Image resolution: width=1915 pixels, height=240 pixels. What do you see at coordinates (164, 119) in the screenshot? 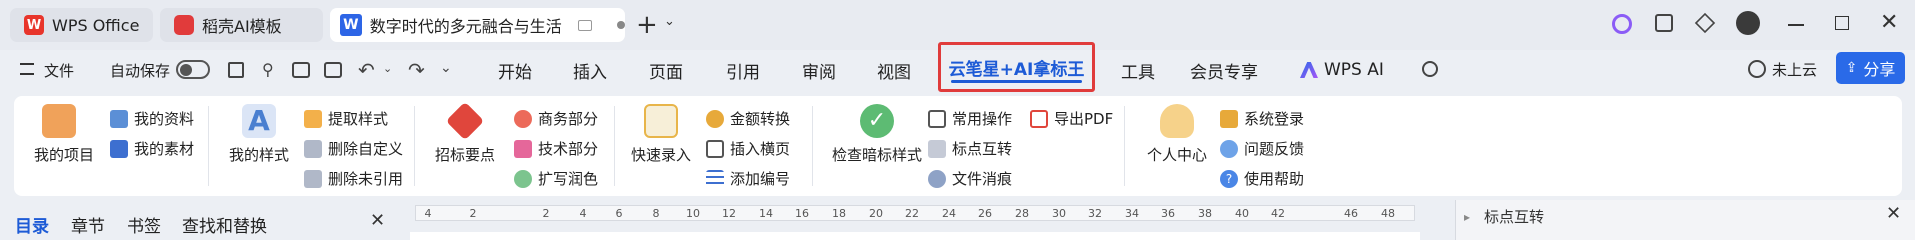
I see `my-data-label: 我的资料` at bounding box center [164, 119].